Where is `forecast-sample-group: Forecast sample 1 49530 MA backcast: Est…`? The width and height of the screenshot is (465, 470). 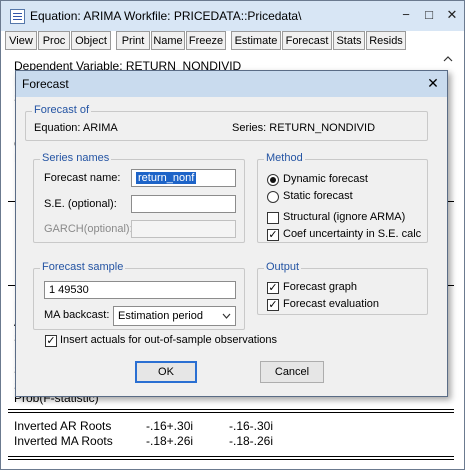
forecast-sample-group: Forecast sample 1 49530 MA backcast: Est… is located at coordinates (139, 295).